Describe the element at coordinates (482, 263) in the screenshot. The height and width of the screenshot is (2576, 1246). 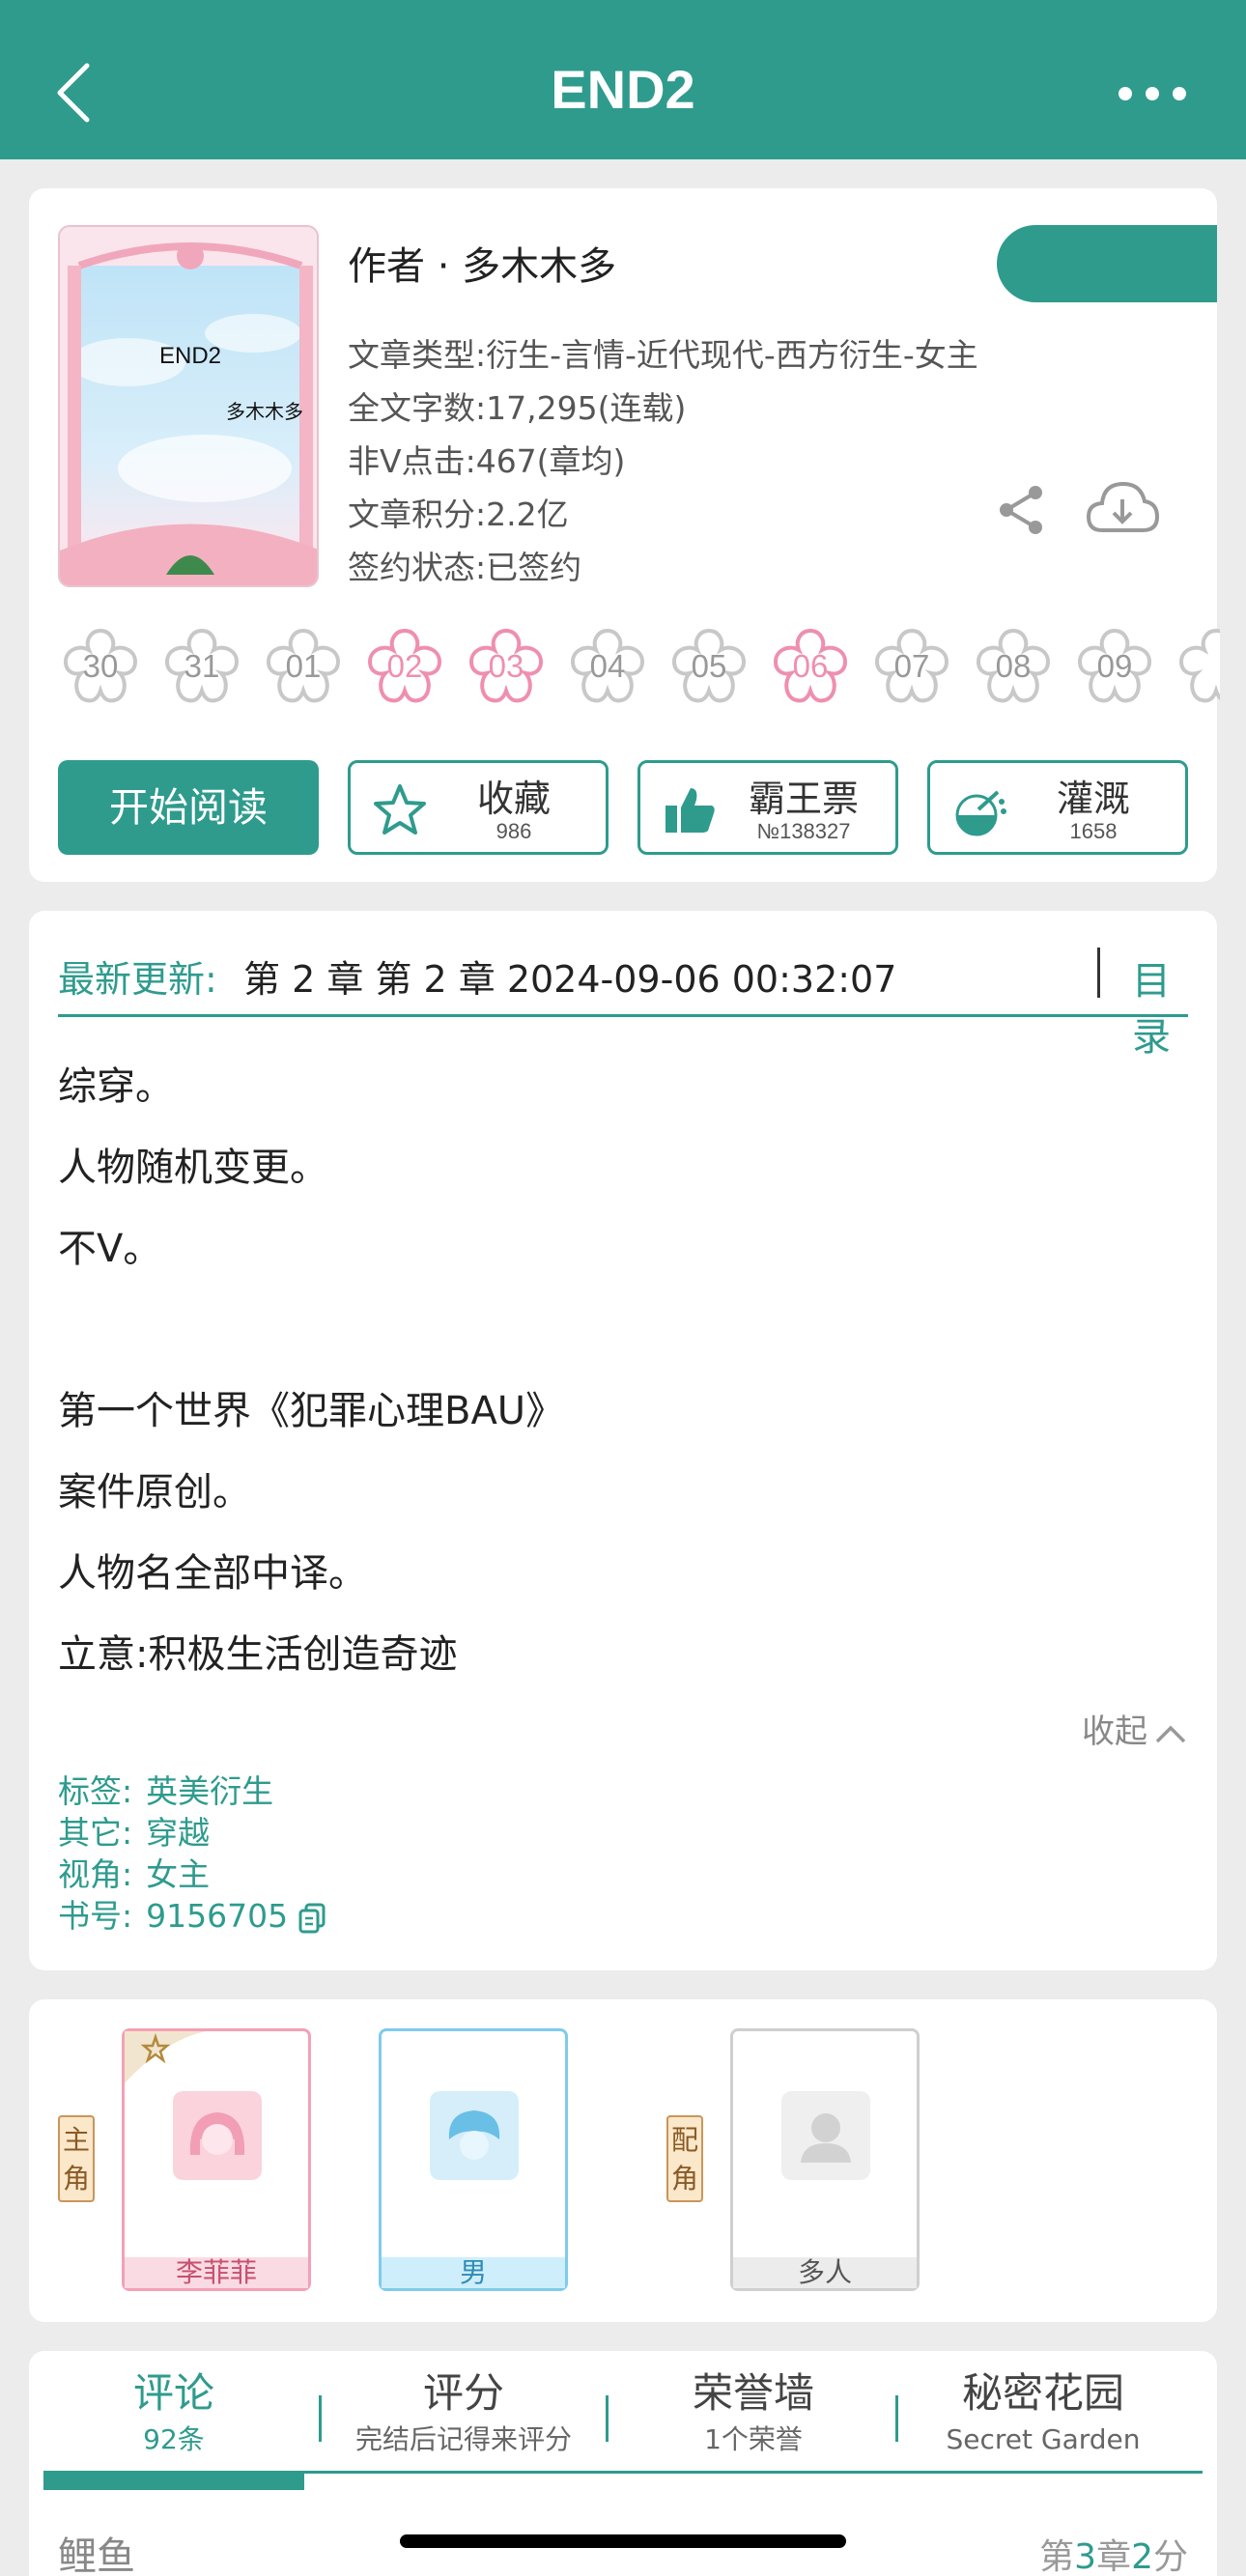
I see `author-name: 作者 · 多木木多` at that location.